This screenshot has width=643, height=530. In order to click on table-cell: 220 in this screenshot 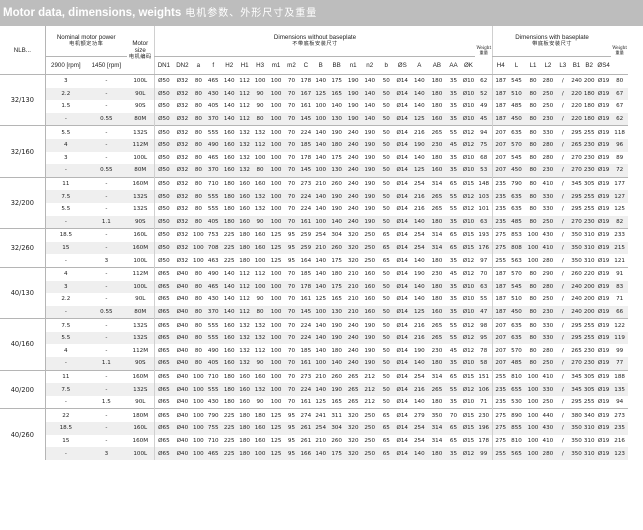, I will do `click(577, 119)`.